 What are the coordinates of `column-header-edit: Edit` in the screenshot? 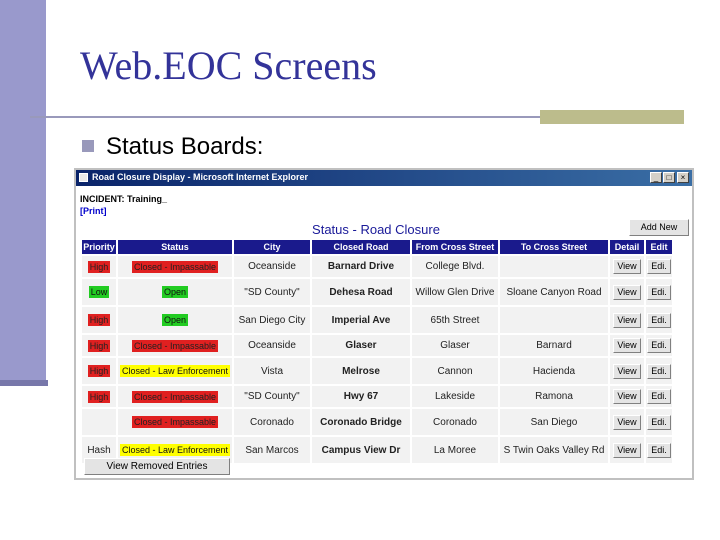 It's located at (659, 247).